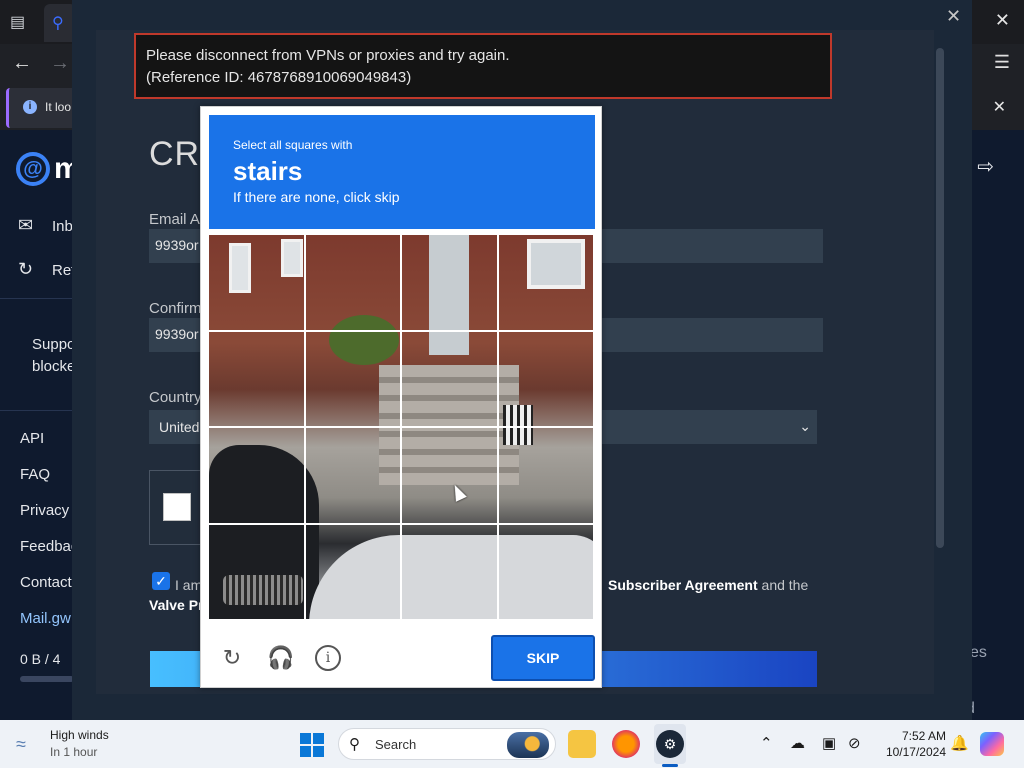  What do you see at coordinates (354, 744) in the screenshot?
I see `search-icon: ⚲` at bounding box center [354, 744].